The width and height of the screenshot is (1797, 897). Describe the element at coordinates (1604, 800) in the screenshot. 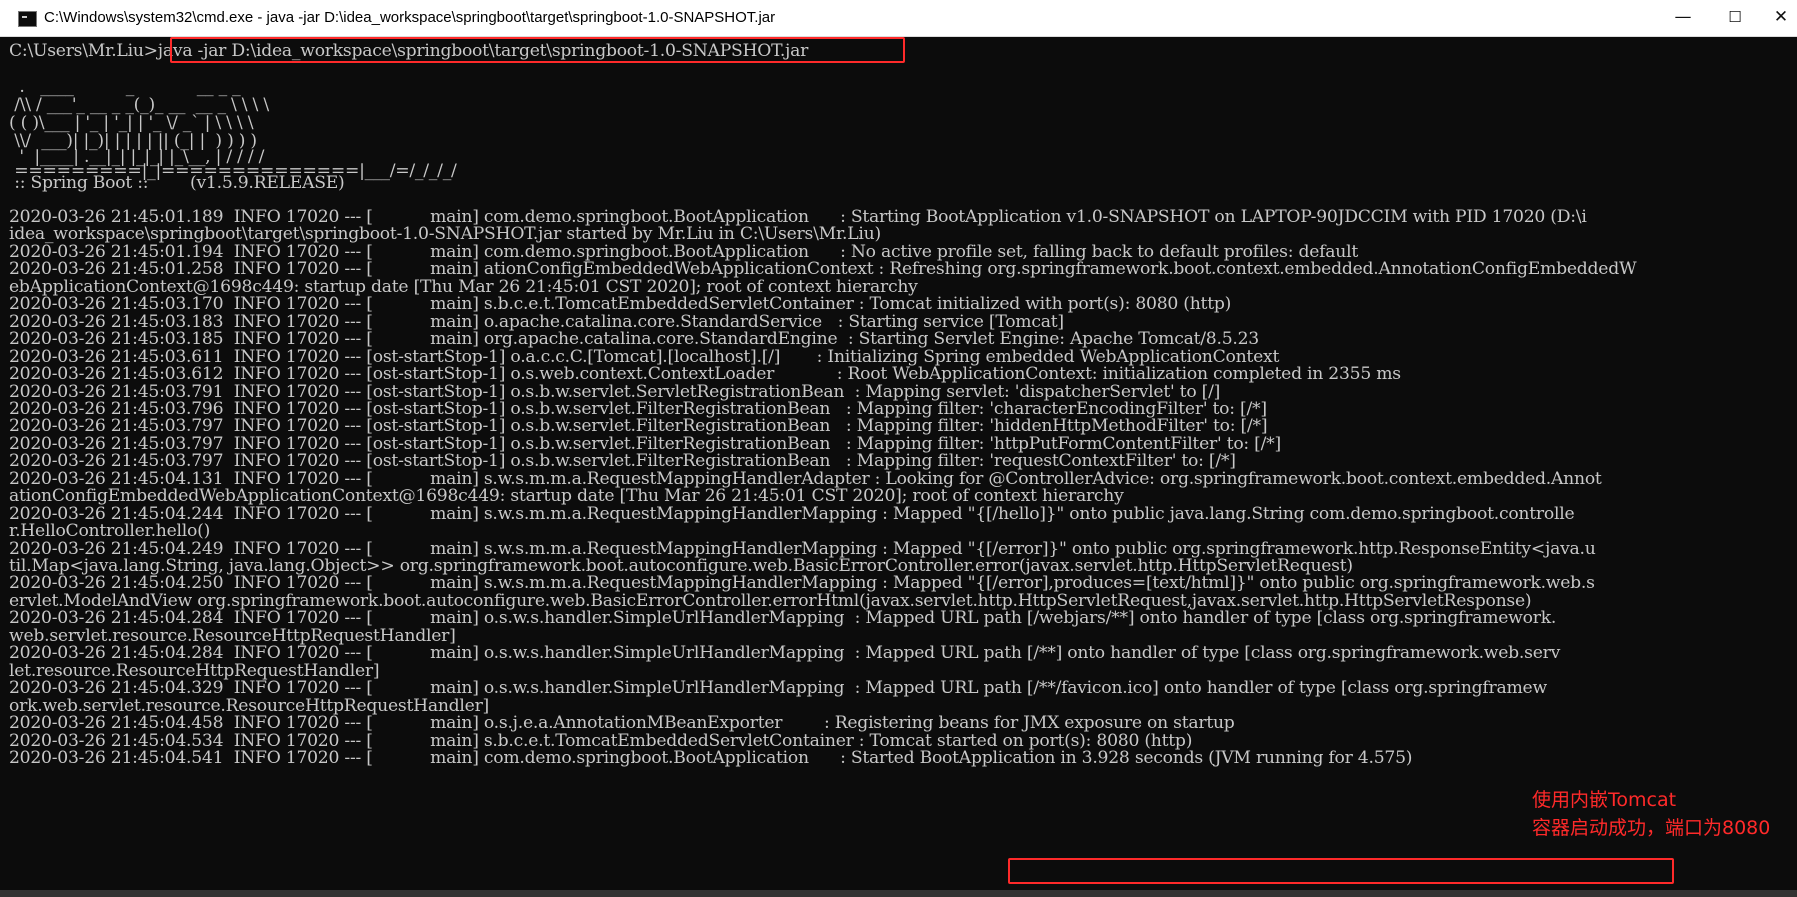

I see `annotation-line-1: 使用内嵌Tomcat` at that location.